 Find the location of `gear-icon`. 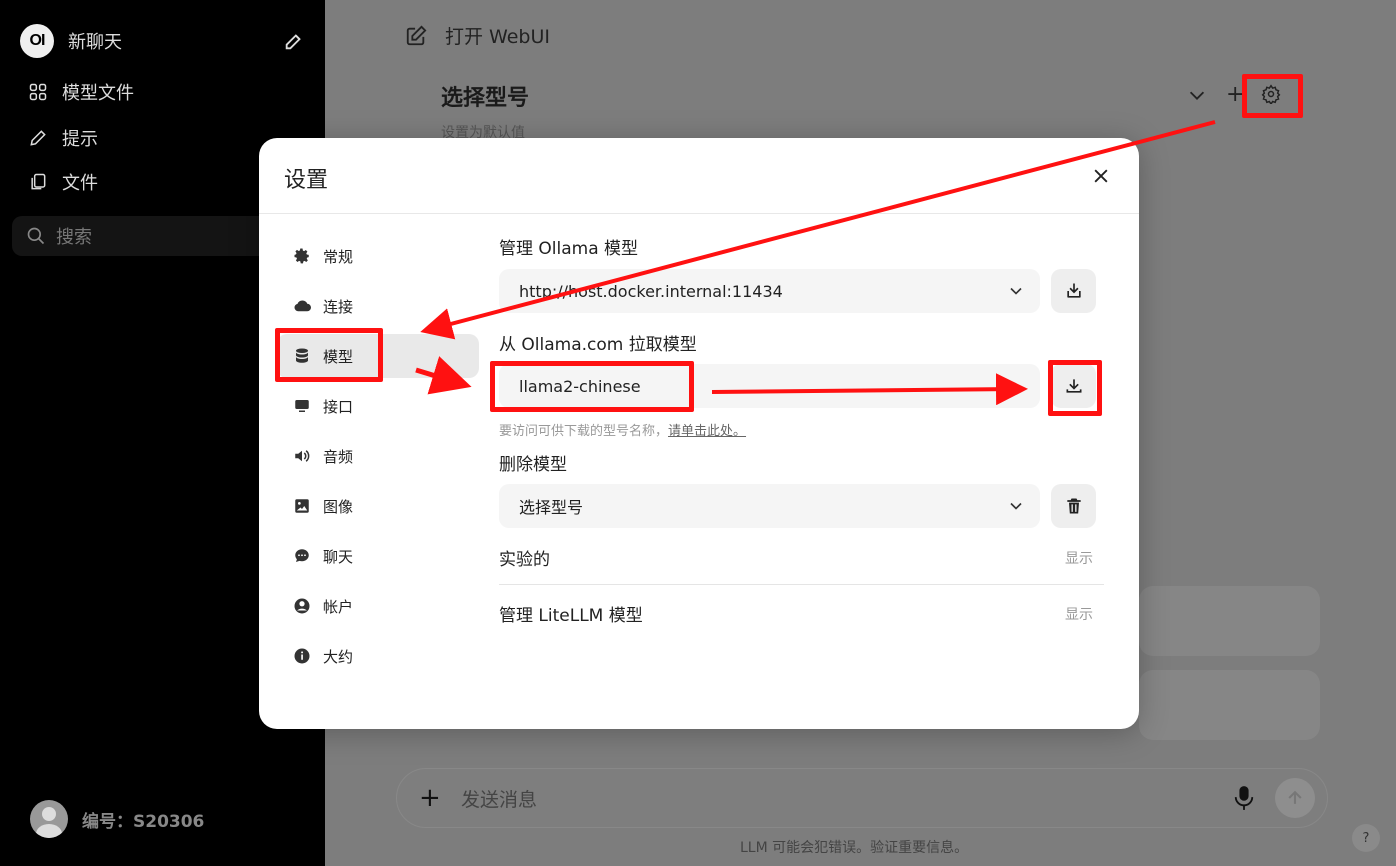

gear-icon is located at coordinates (301, 256).